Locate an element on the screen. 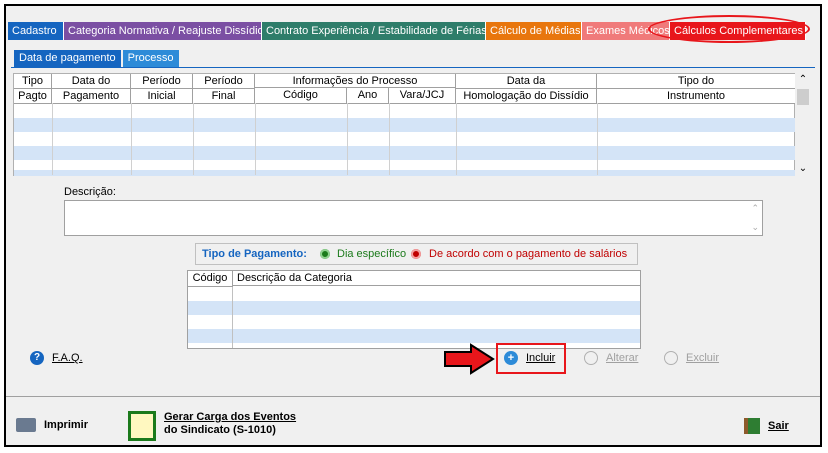 This screenshot has height=453, width=828. scrollbar-thumb is located at coordinates (803, 97).